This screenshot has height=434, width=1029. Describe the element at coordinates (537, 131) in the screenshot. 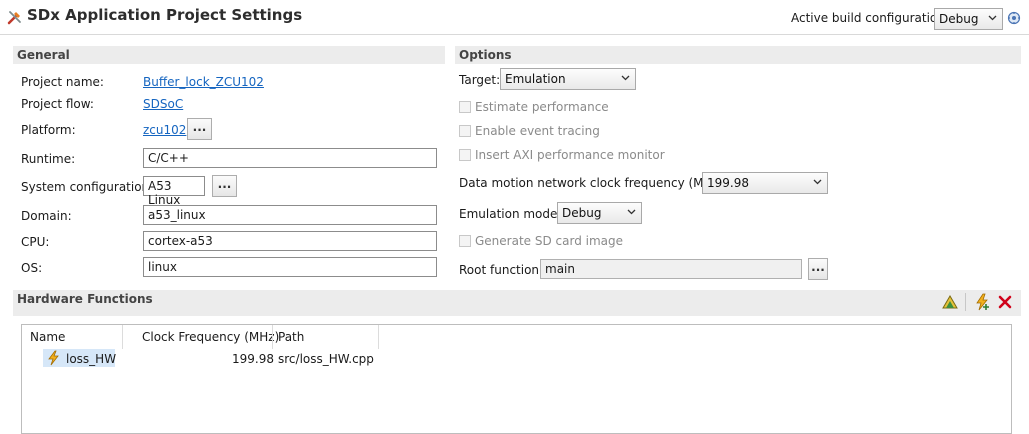

I see `event-tracing-label: Enable event tracing` at that location.